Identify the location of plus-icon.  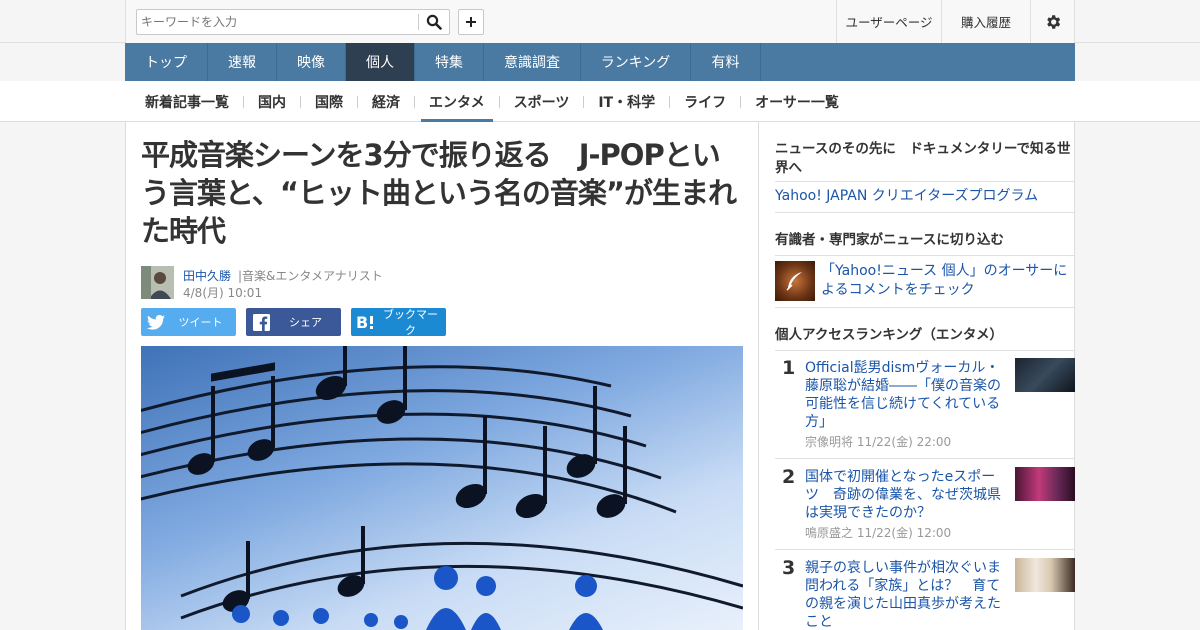
(471, 22).